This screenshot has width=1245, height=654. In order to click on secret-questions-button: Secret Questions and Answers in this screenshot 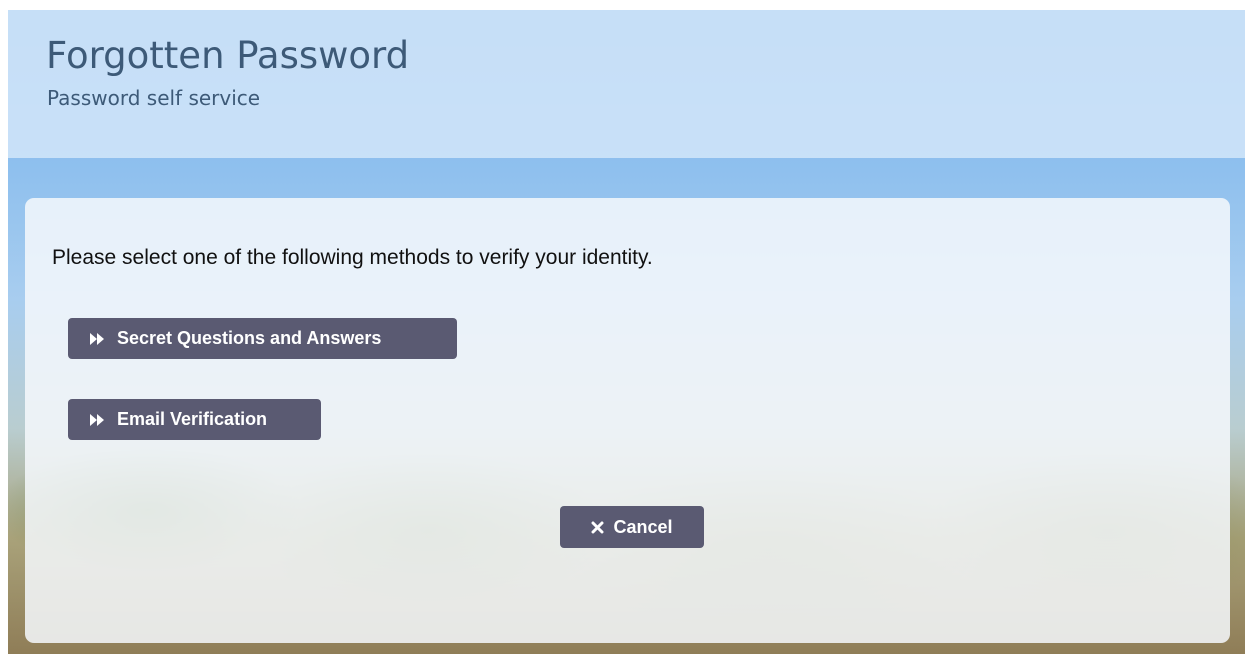, I will do `click(262, 338)`.